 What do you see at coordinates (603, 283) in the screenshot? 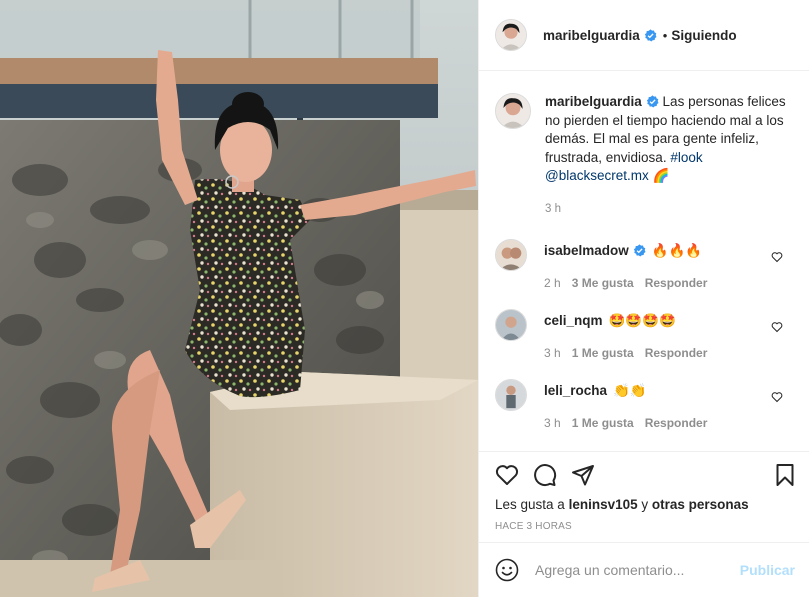
I see `comment-likes: 3 Me gusta` at bounding box center [603, 283].